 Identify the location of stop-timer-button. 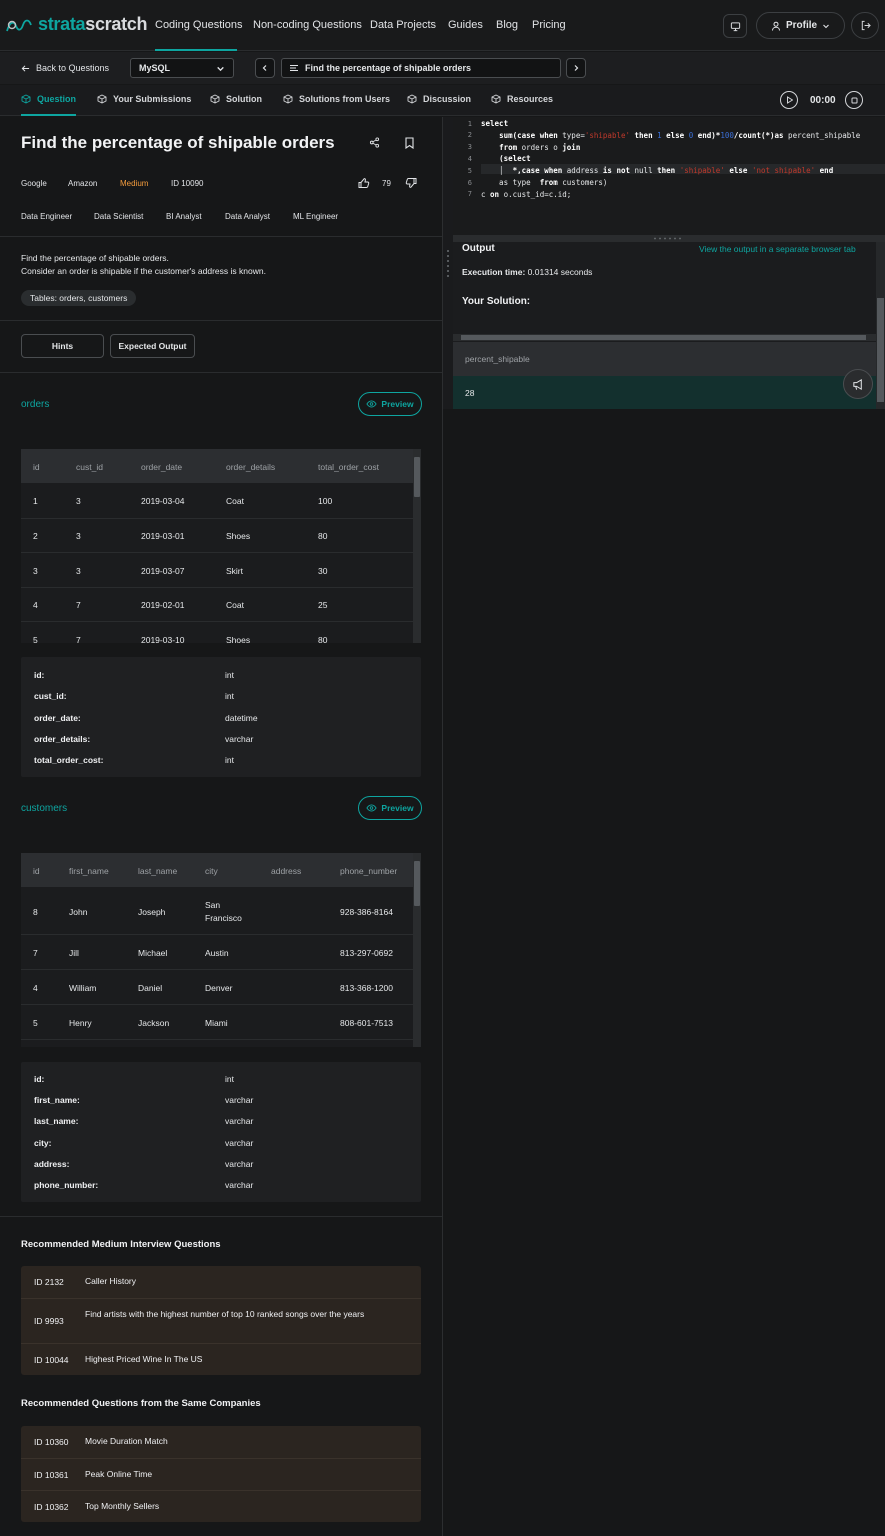
(854, 100).